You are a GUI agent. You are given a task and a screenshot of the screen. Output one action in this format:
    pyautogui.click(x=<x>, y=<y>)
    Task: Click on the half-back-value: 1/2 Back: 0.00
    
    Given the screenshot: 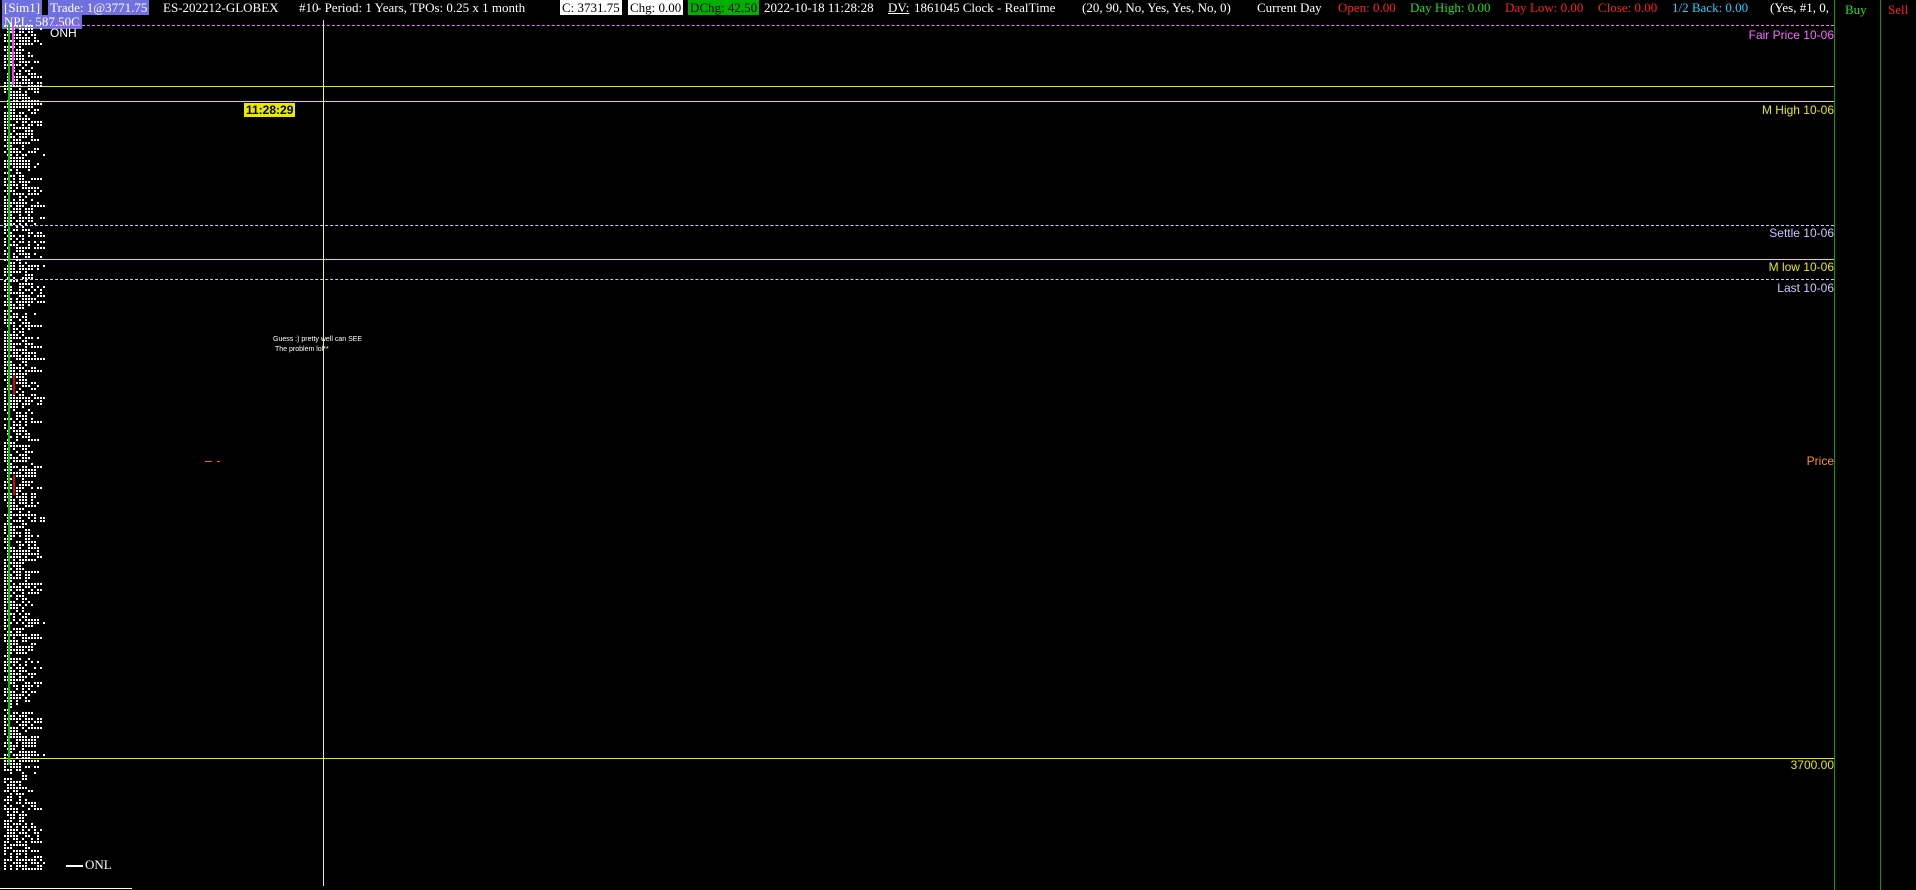 What is the action you would take?
    pyautogui.click(x=1710, y=7)
    